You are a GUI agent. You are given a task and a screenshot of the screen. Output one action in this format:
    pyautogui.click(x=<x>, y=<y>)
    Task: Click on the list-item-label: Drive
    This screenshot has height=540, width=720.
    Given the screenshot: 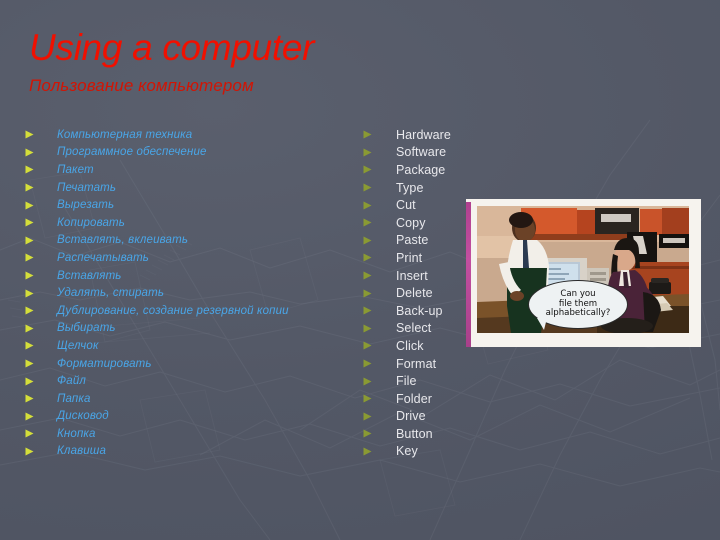 What is the action you would take?
    pyautogui.click(x=411, y=416)
    